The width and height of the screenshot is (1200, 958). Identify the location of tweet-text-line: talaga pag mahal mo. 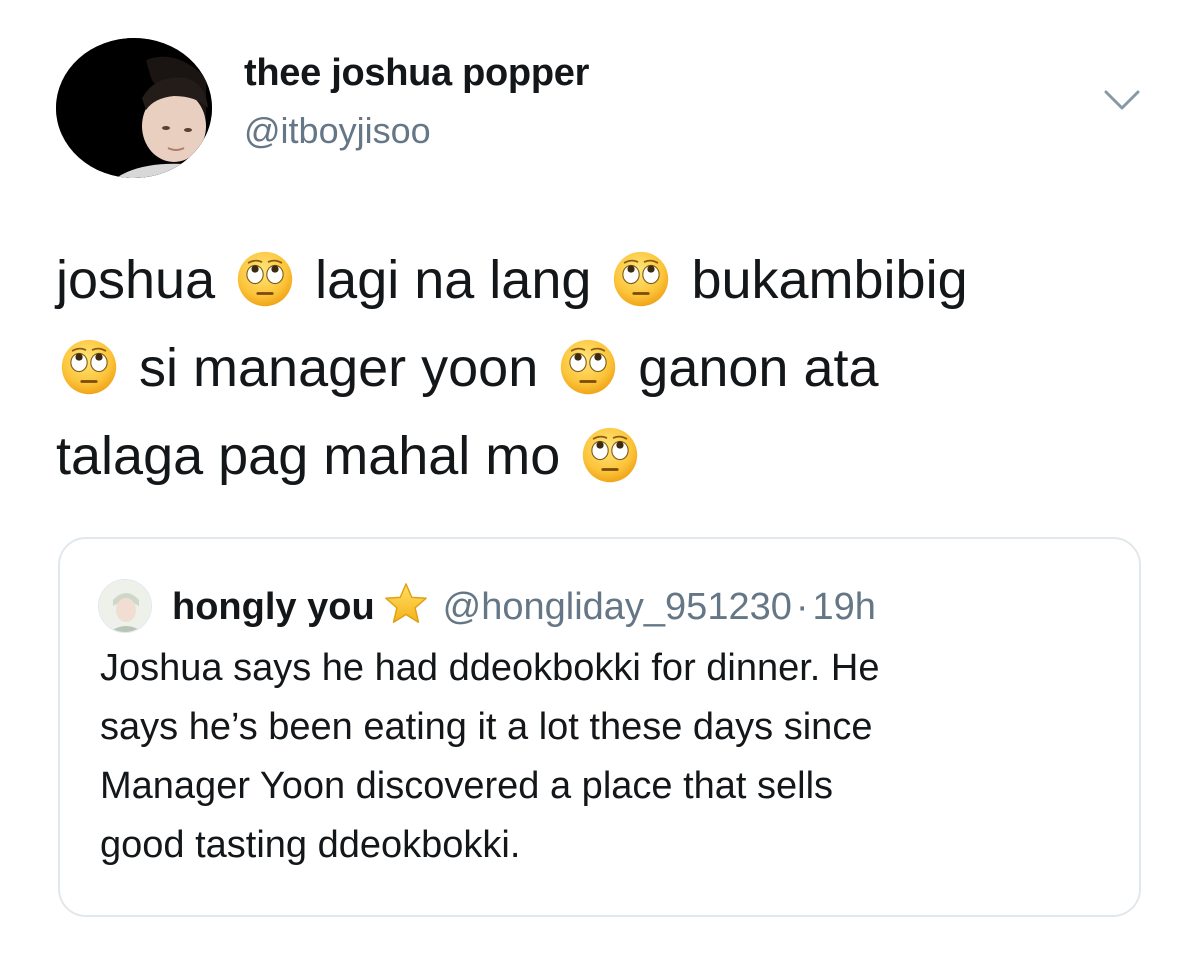
(606, 456).